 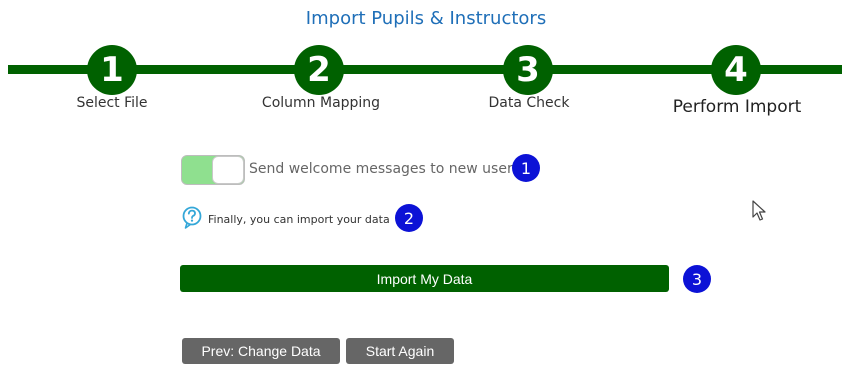 What do you see at coordinates (319, 70) in the screenshot?
I see `step-2-circle: 2` at bounding box center [319, 70].